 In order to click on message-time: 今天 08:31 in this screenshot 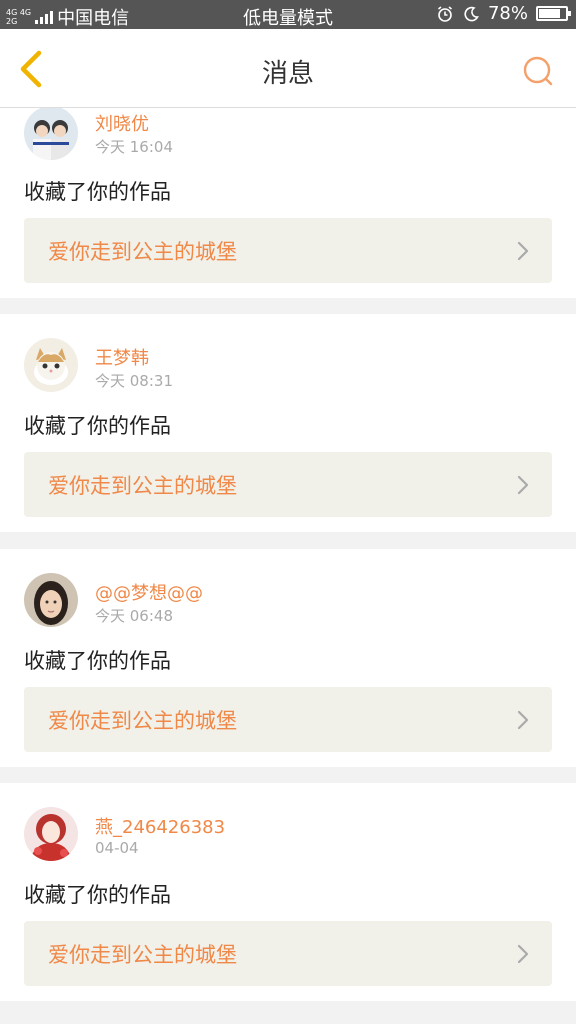, I will do `click(134, 381)`.